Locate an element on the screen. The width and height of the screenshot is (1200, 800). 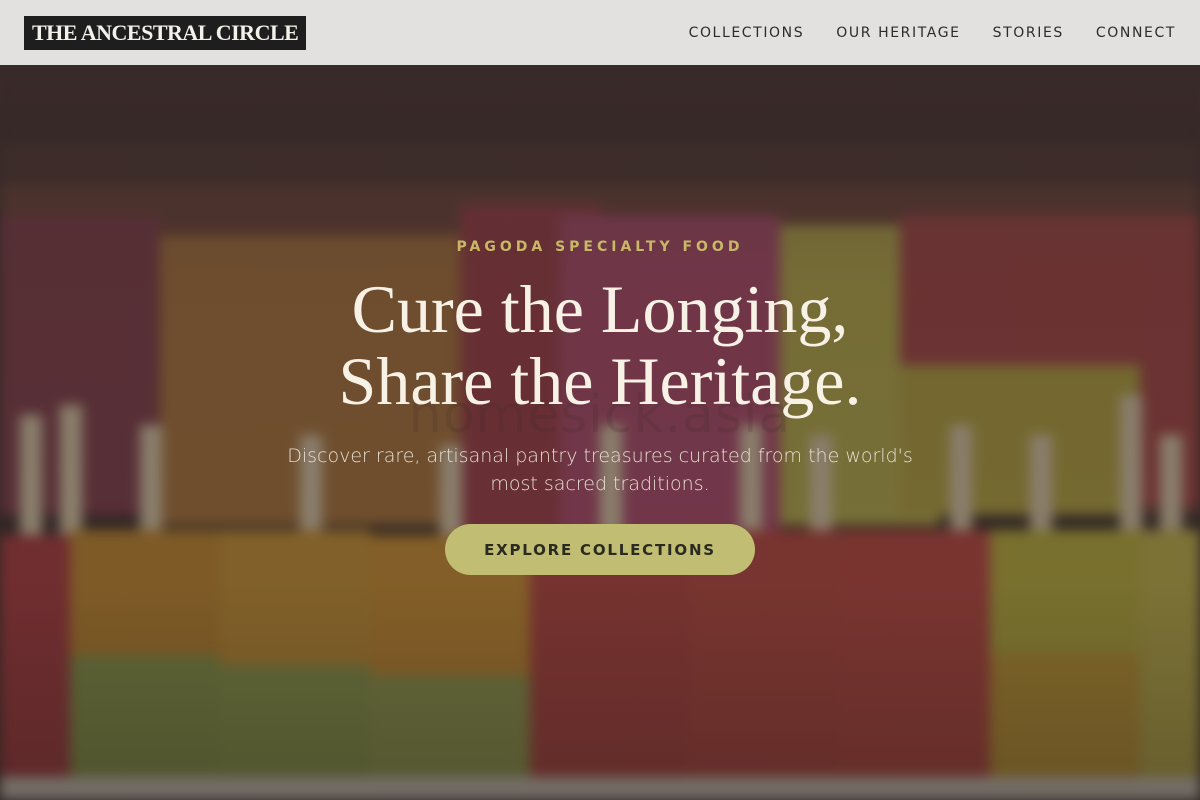
main-nav: COLLECTIONS OUR HERITAGE STORIES CONNECT is located at coordinates (932, 33).